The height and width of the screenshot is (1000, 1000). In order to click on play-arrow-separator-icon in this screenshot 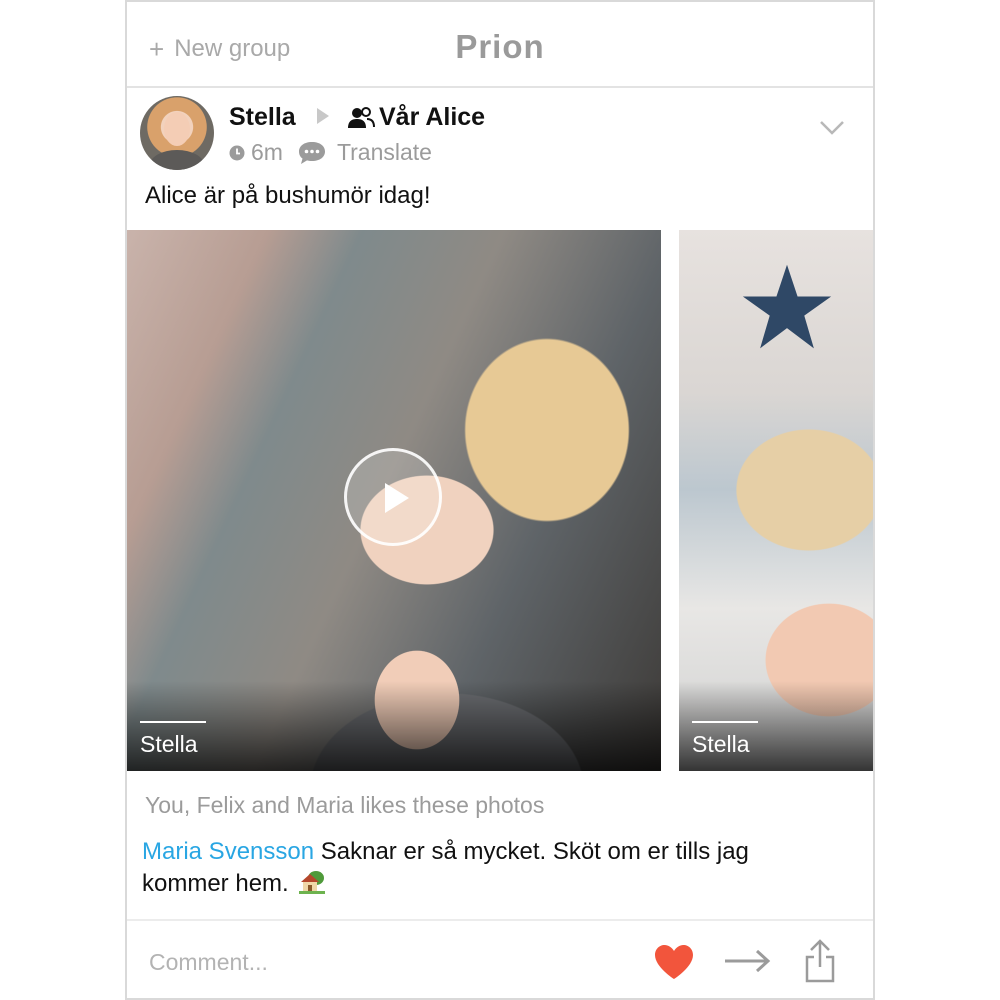, I will do `click(323, 116)`.